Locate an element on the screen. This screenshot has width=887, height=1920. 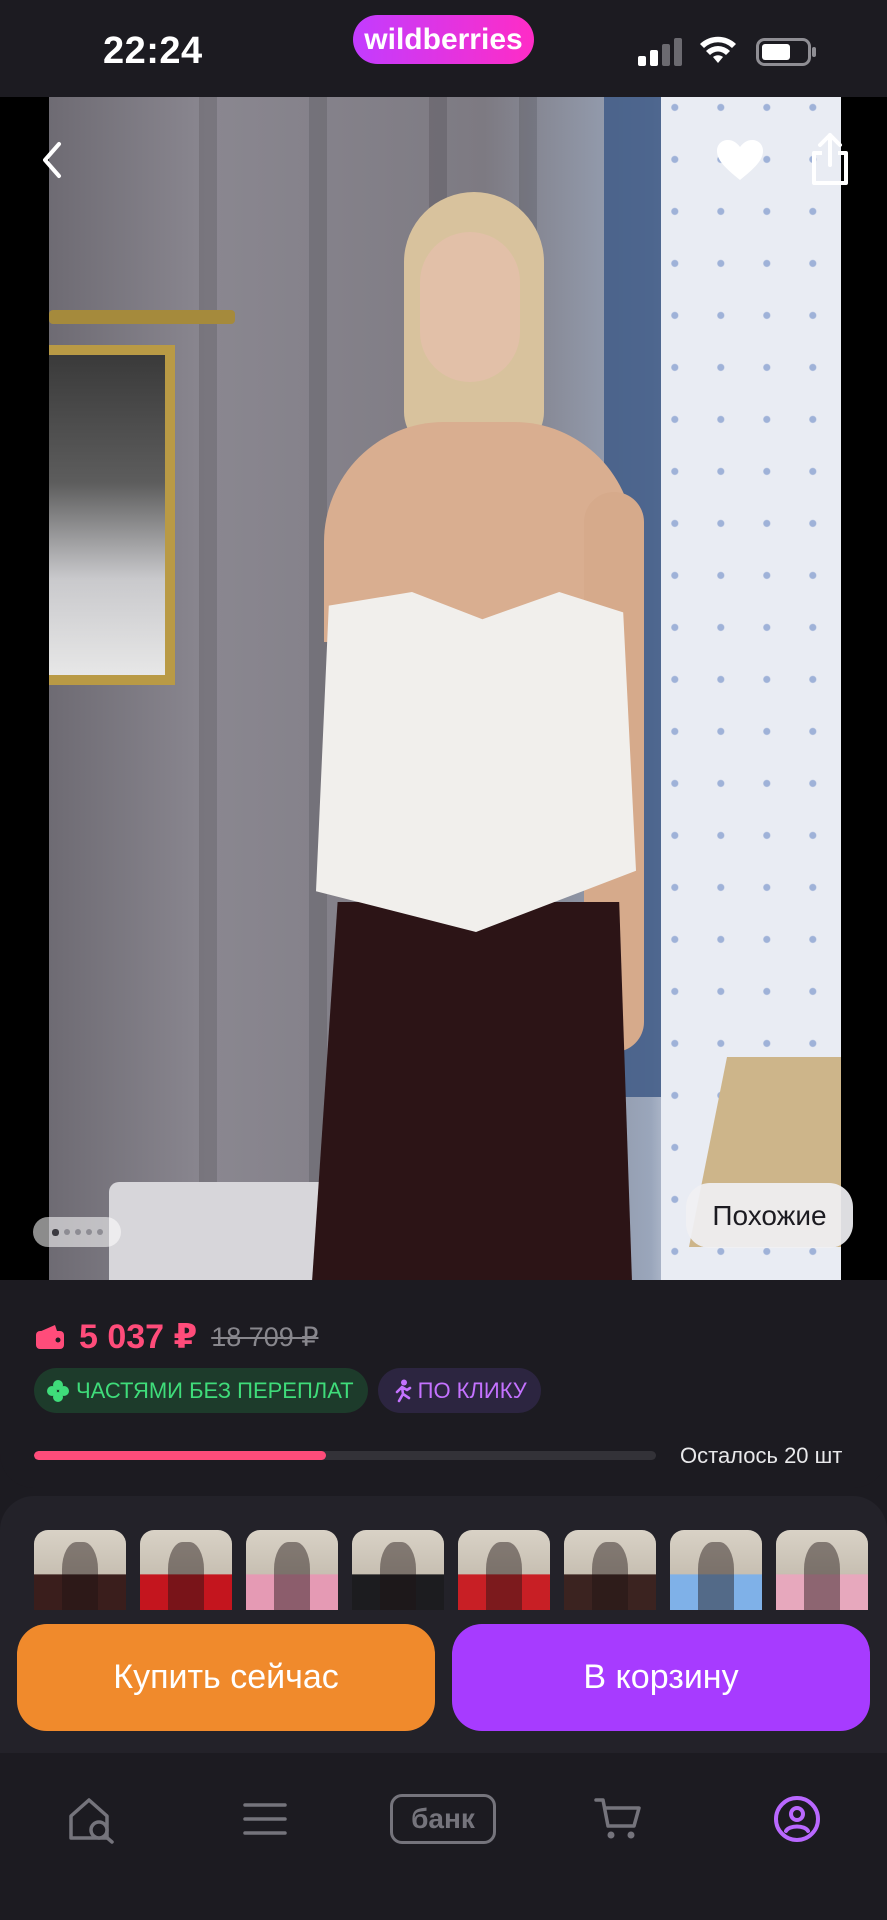
cart-icon is located at coordinates (619, 1819).